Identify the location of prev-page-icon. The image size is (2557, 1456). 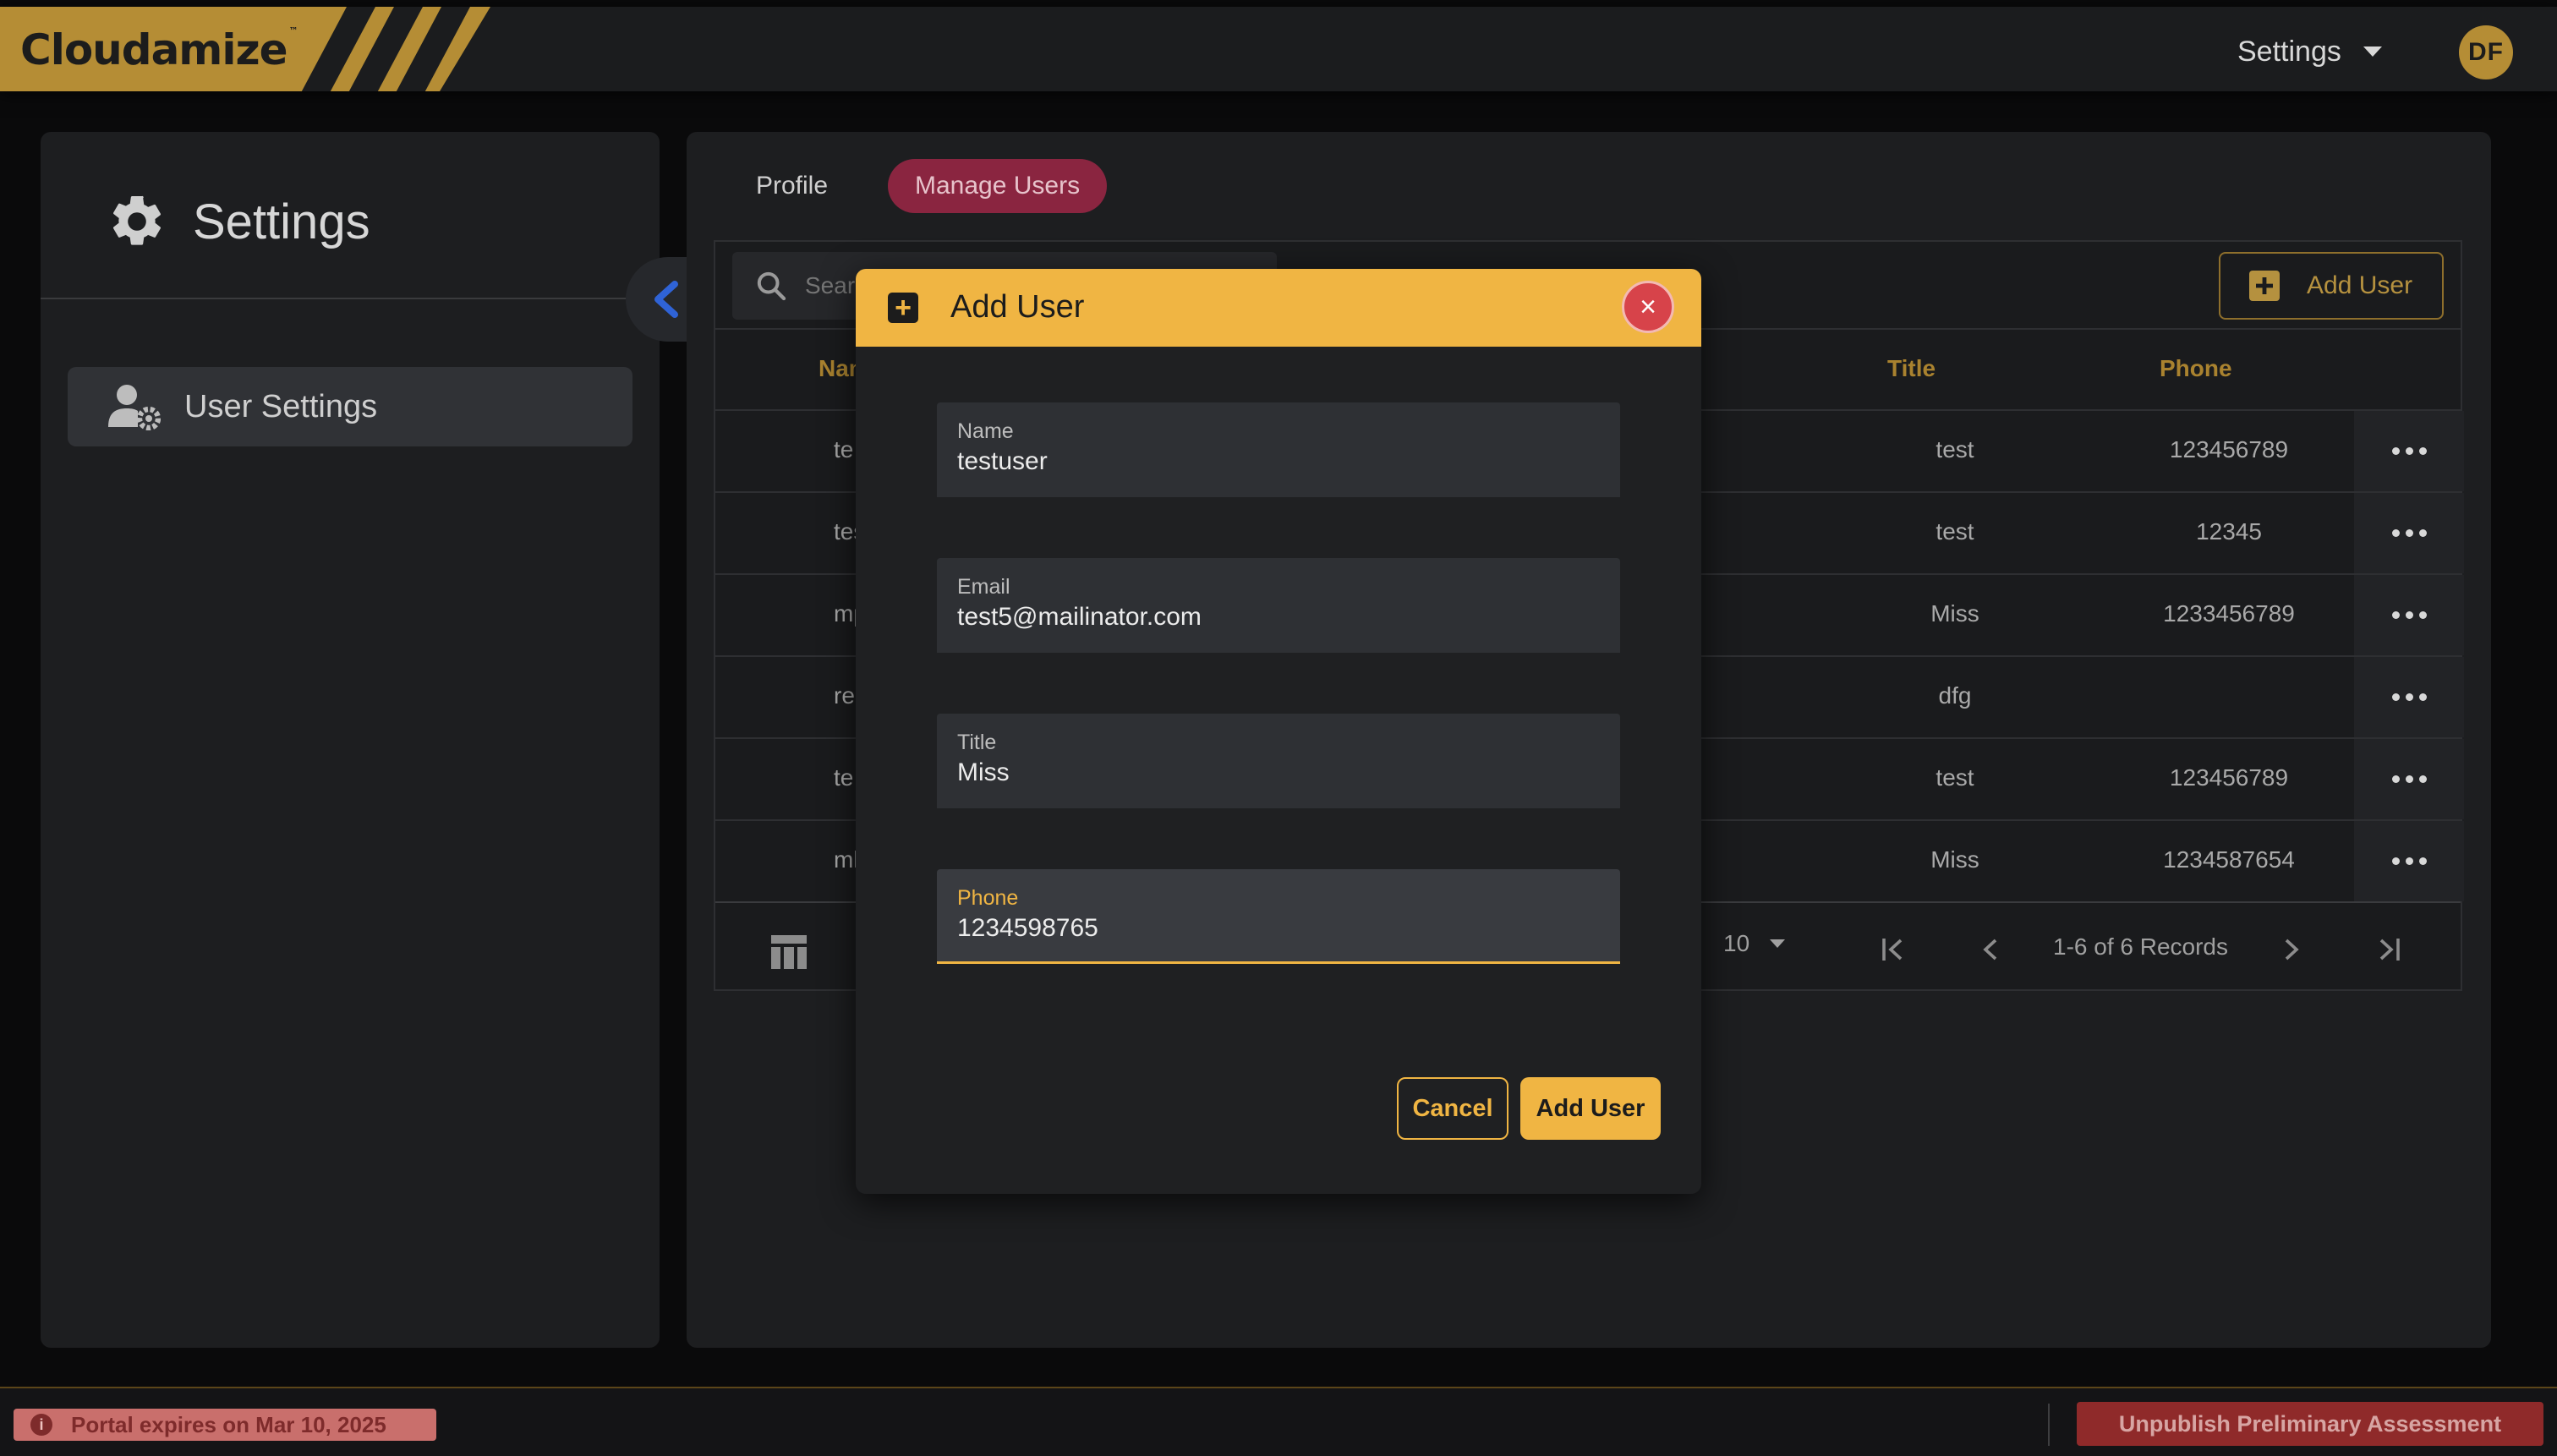
(1990, 950).